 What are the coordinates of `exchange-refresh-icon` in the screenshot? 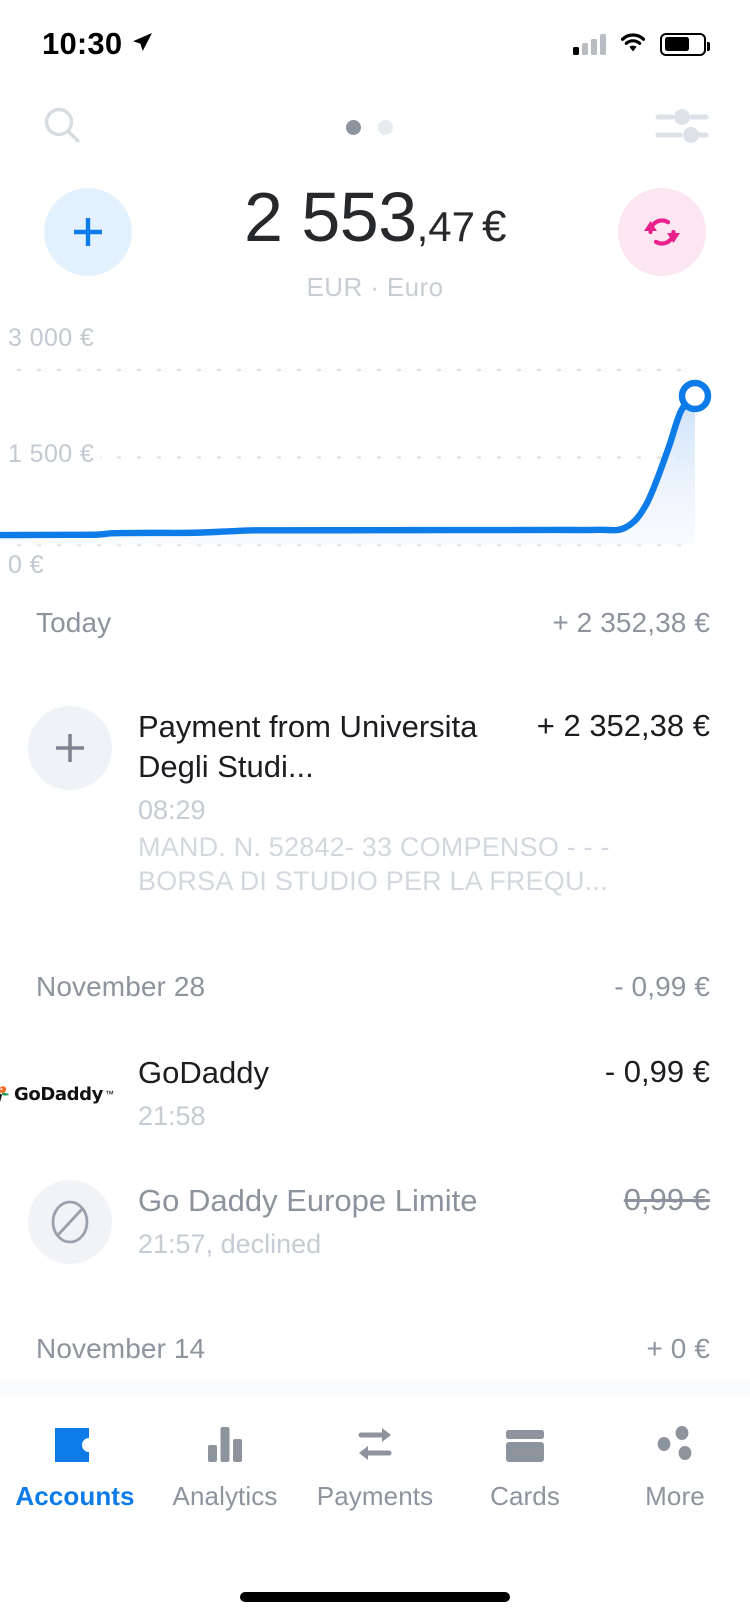 It's located at (662, 232).